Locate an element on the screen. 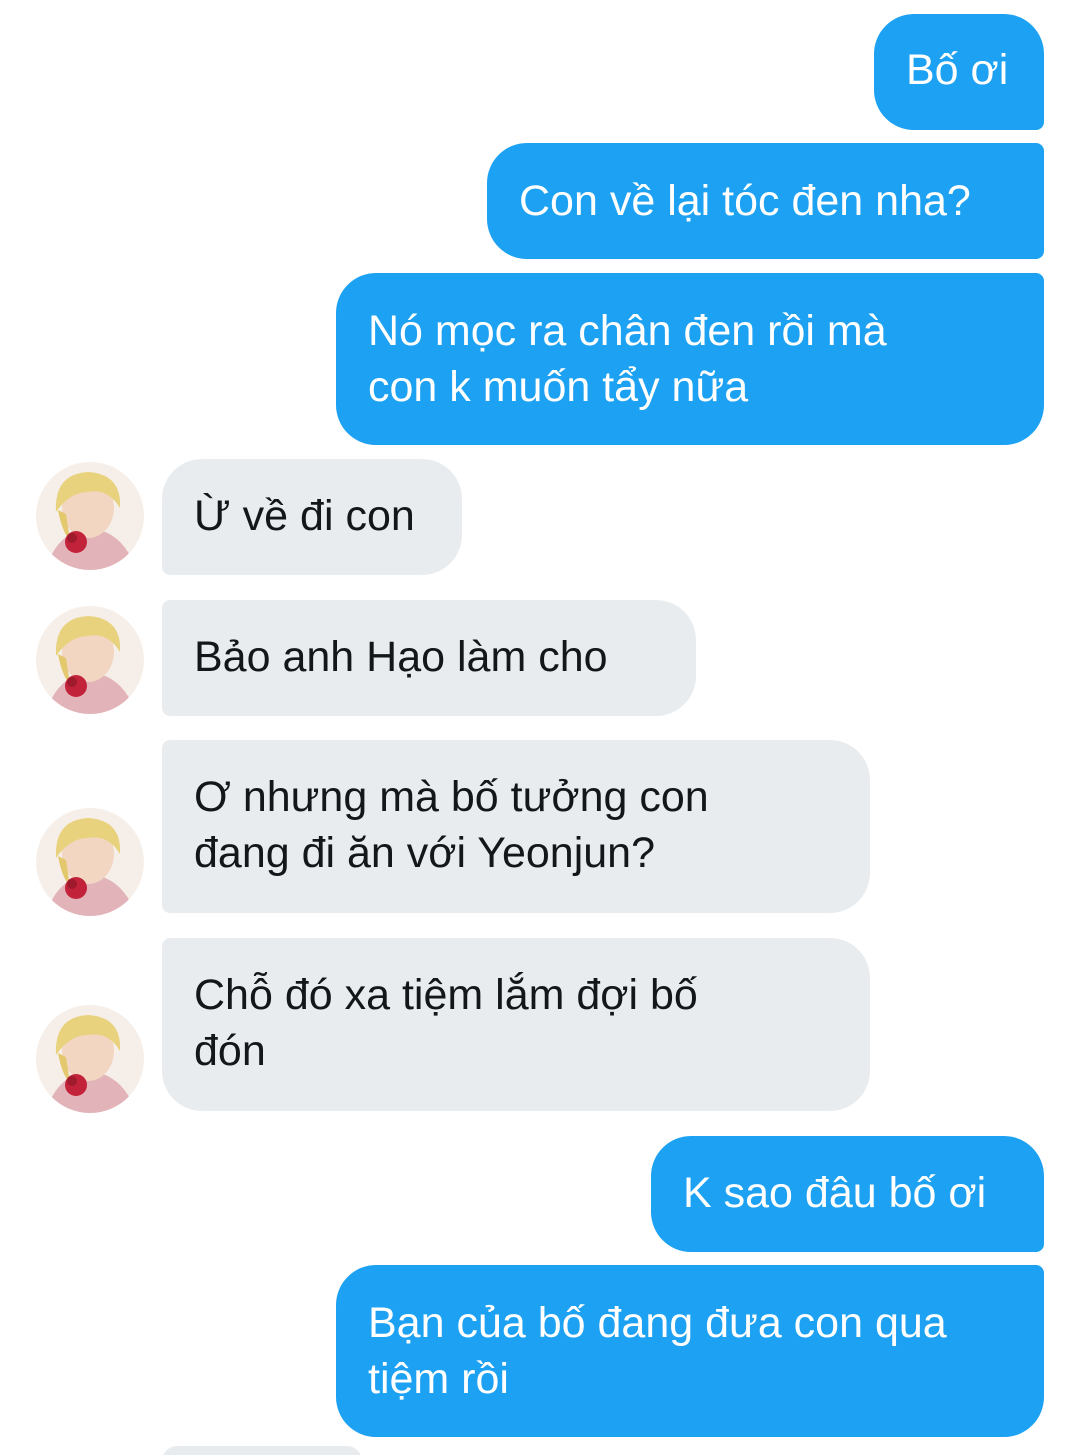 This screenshot has width=1080, height=1455. next-message-bubble-edge is located at coordinates (262, 1450).